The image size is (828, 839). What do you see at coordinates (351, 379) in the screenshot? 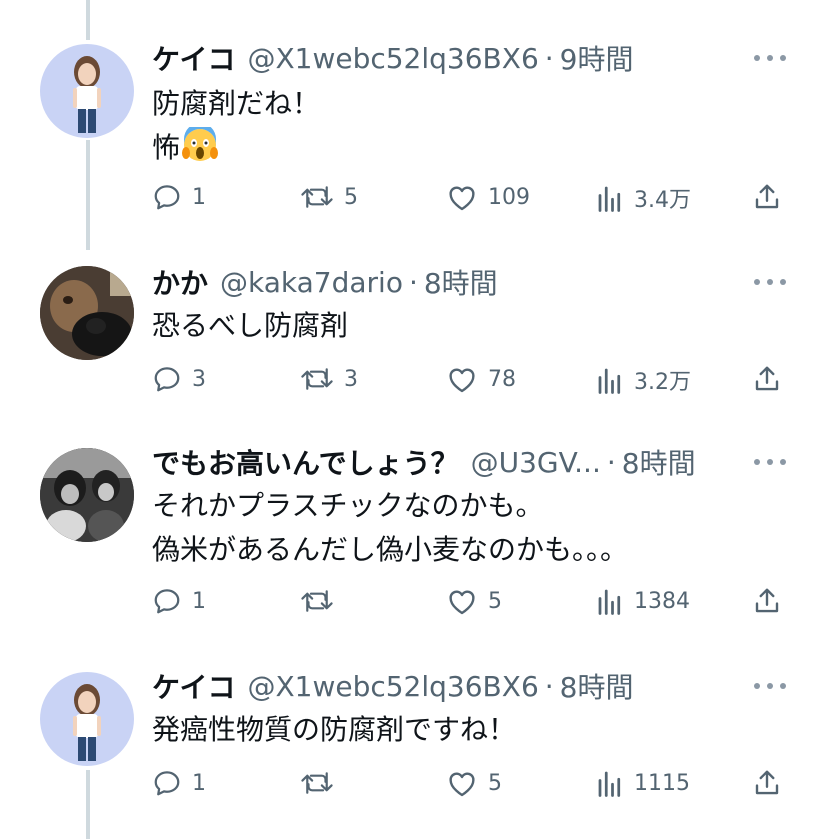
I see `retweet-count: 3` at bounding box center [351, 379].